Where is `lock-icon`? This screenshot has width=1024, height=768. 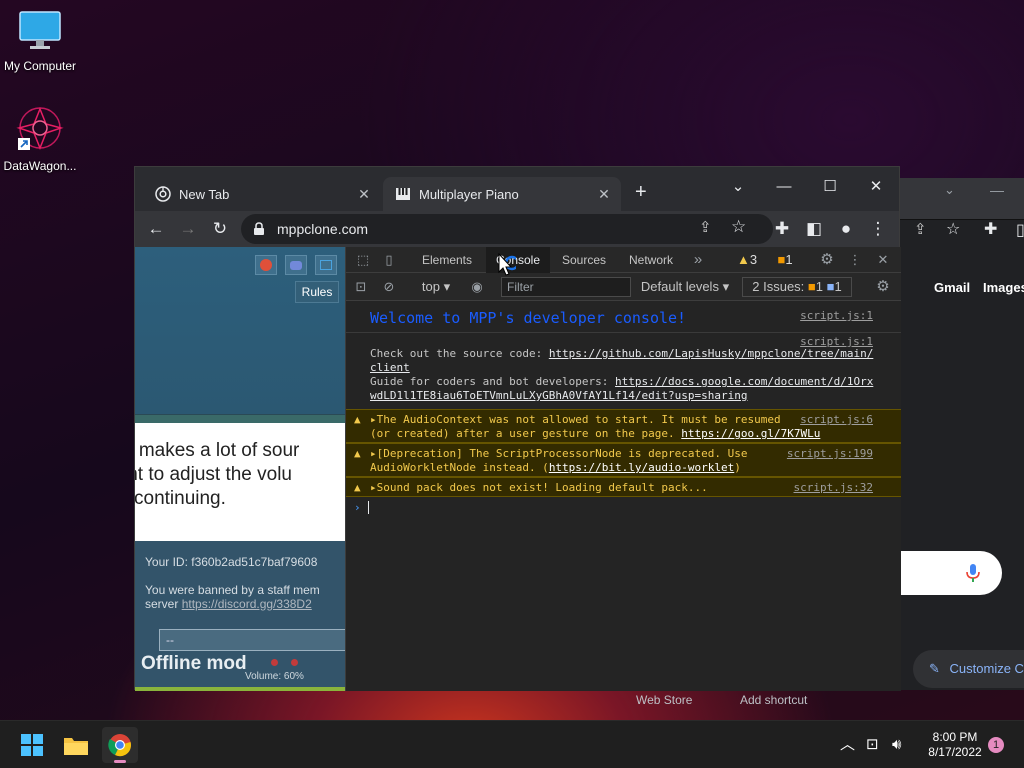 lock-icon is located at coordinates (259, 229).